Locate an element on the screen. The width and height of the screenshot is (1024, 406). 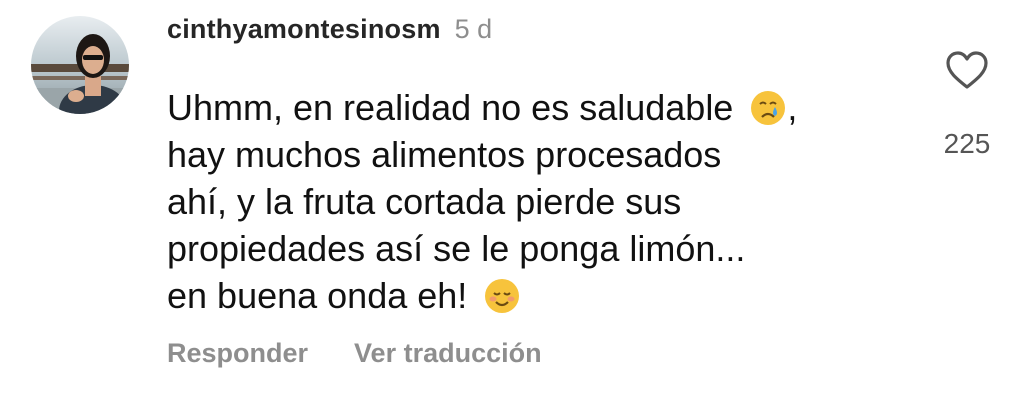
comment-actions: Responder Ver traducción is located at coordinates (354, 353).